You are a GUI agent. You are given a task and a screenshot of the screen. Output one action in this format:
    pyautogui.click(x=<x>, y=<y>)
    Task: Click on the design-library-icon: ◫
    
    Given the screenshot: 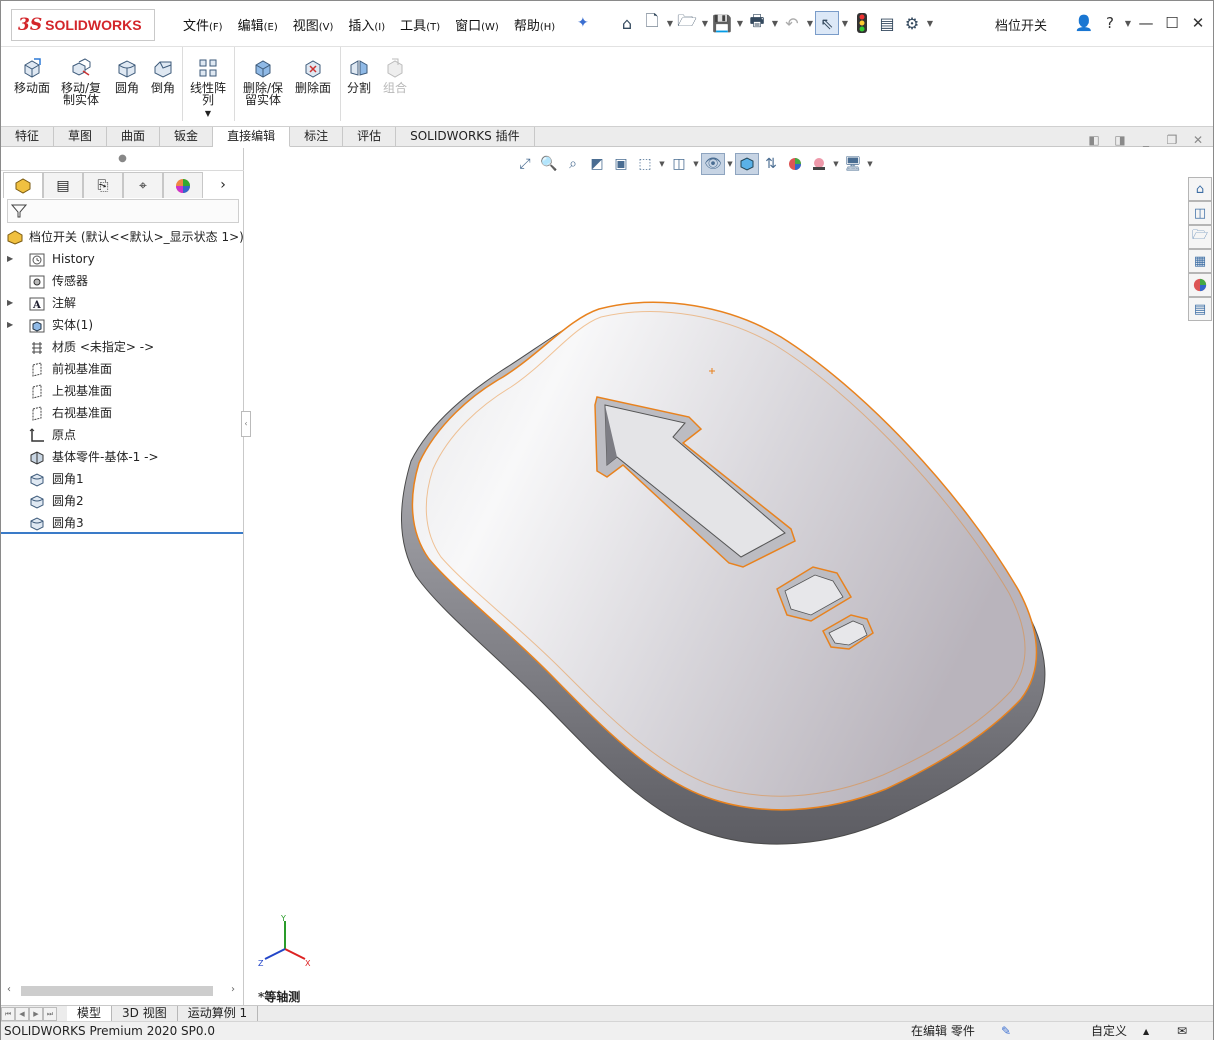 What is the action you would take?
    pyautogui.click(x=1200, y=213)
    